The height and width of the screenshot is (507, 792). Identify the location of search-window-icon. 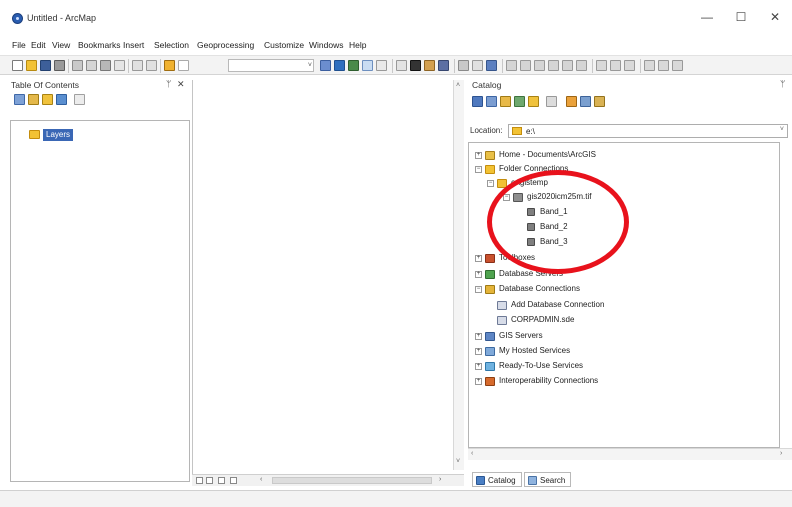
(367, 65).